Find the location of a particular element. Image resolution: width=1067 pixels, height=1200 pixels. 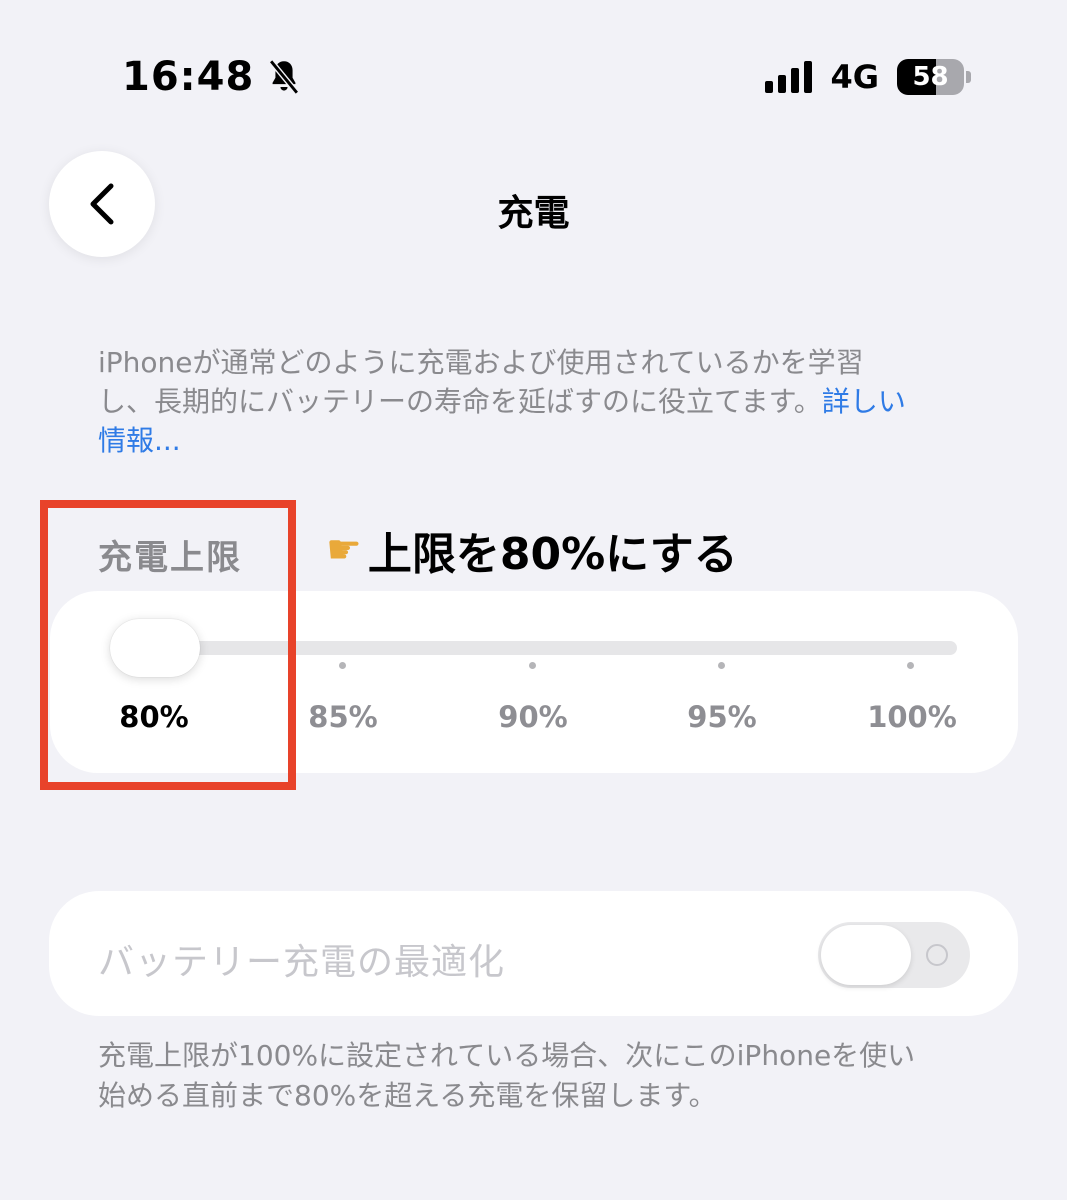

highlight-box is located at coordinates (168, 645).